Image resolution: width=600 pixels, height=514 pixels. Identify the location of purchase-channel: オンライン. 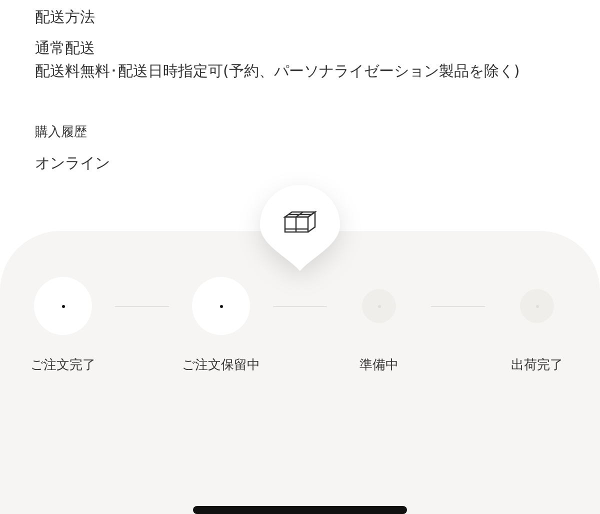
(73, 163).